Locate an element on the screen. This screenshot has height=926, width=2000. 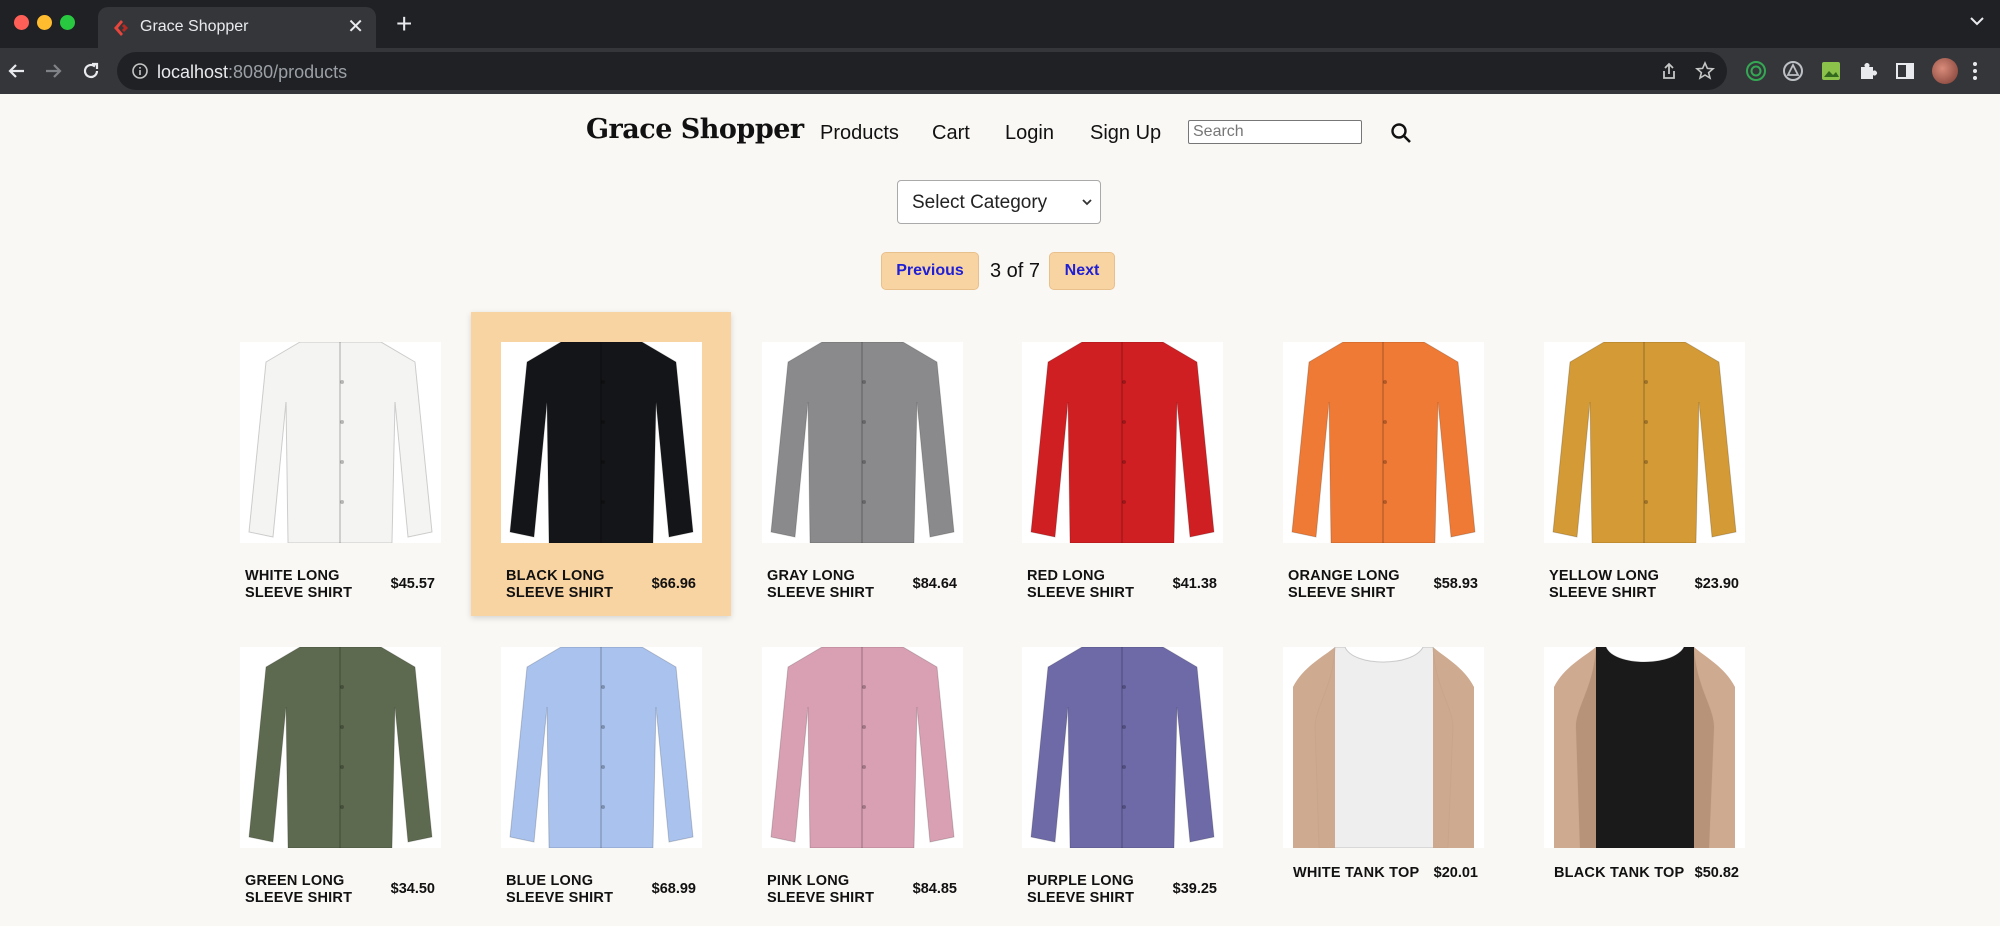
search-input is located at coordinates (1275, 132).